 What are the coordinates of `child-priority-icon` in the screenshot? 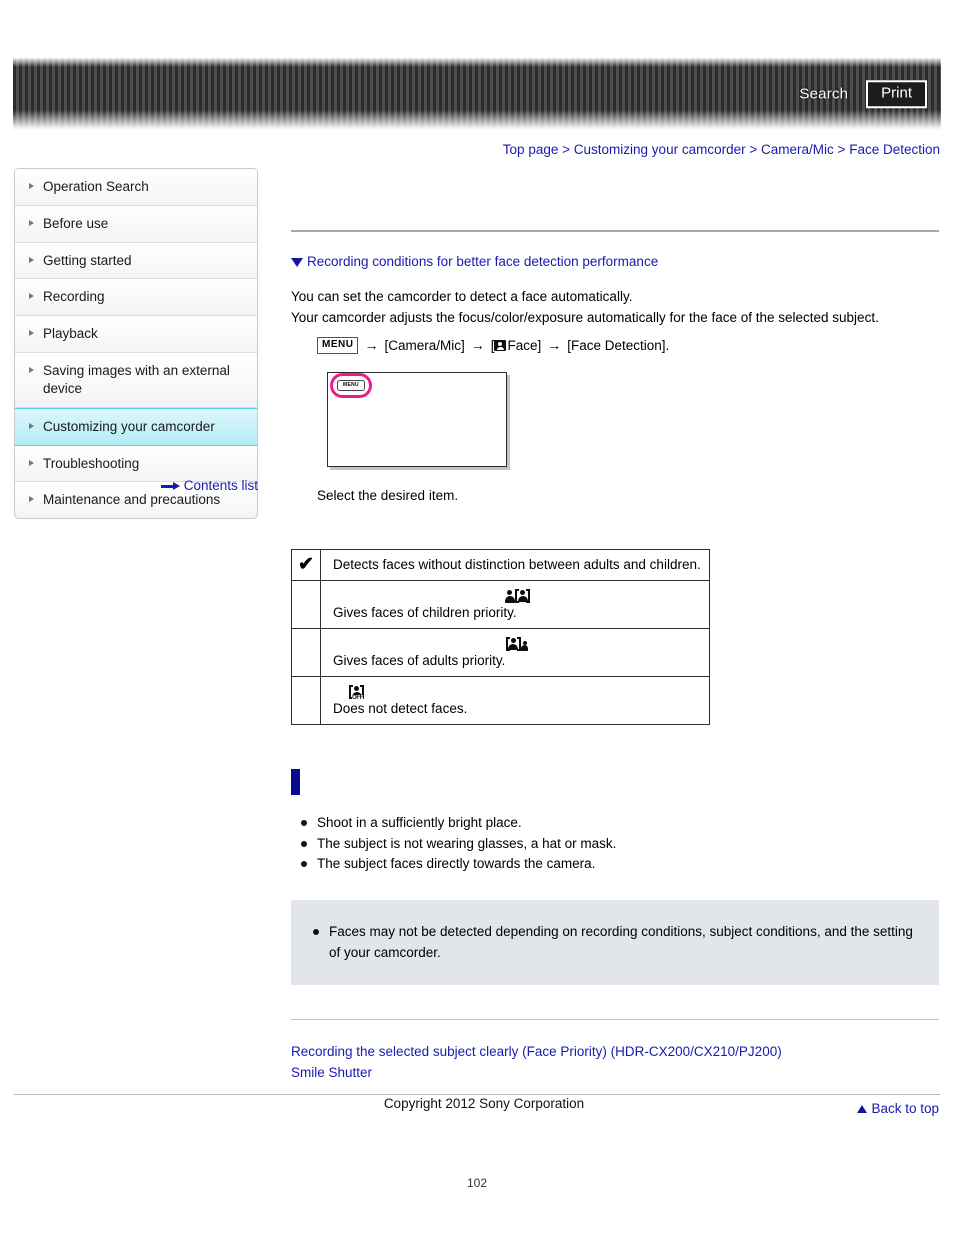 It's located at (517, 596).